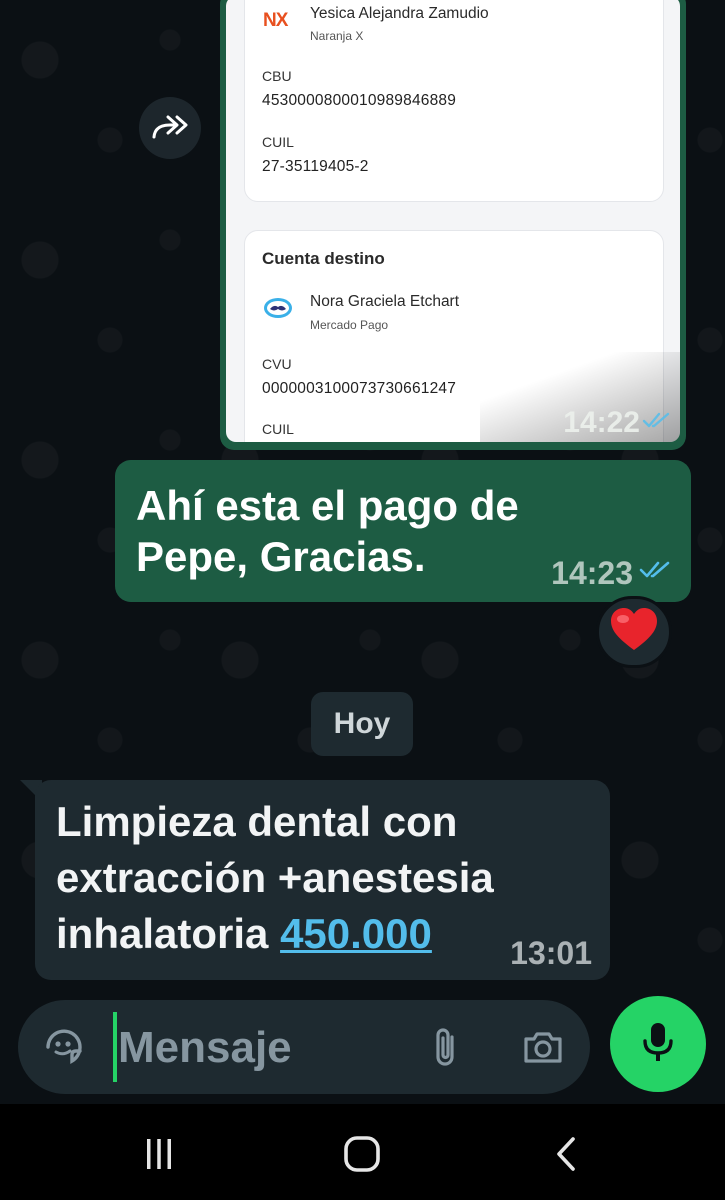 The height and width of the screenshot is (1200, 725). Describe the element at coordinates (446, 1049) in the screenshot. I see `paperclip-icon` at that location.